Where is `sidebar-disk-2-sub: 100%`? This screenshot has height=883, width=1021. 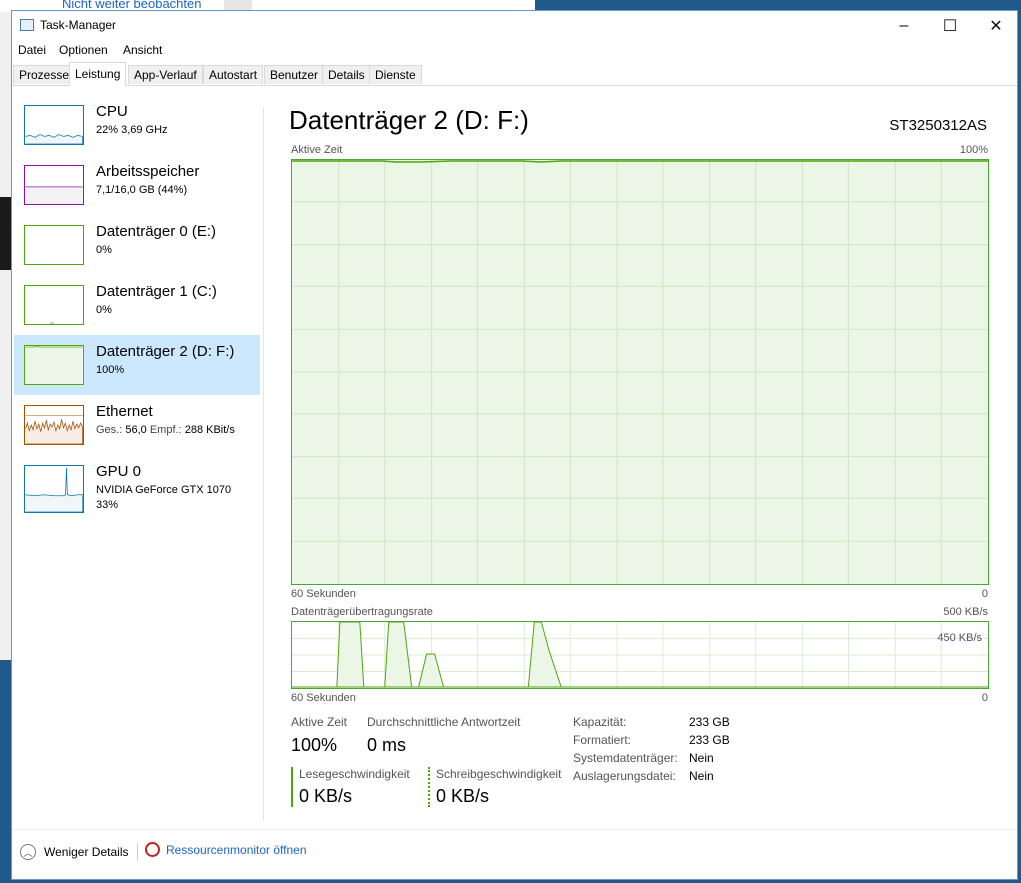 sidebar-disk-2-sub: 100% is located at coordinates (110, 370).